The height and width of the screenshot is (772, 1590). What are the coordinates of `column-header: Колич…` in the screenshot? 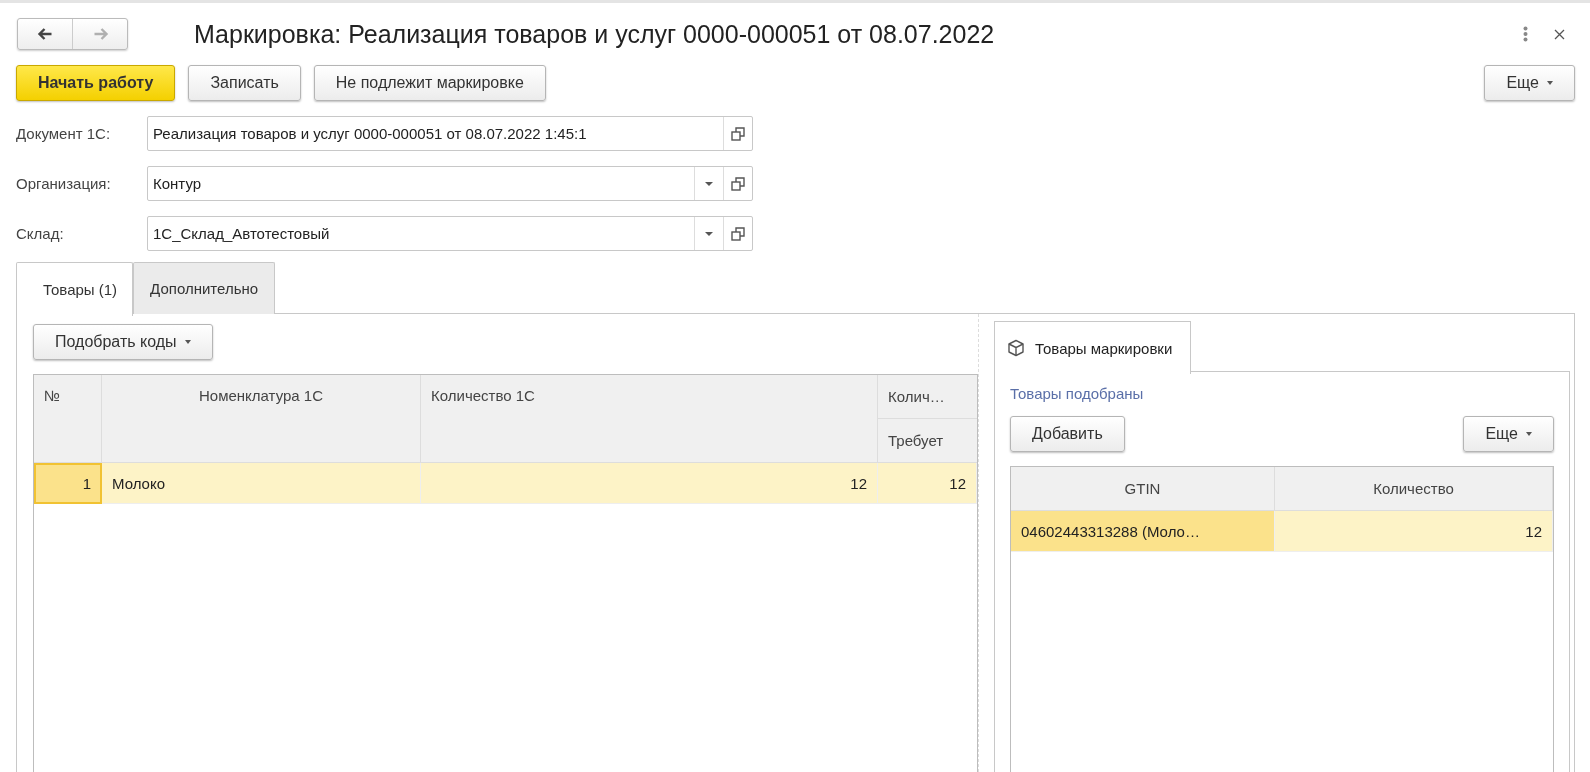 It's located at (927, 397).